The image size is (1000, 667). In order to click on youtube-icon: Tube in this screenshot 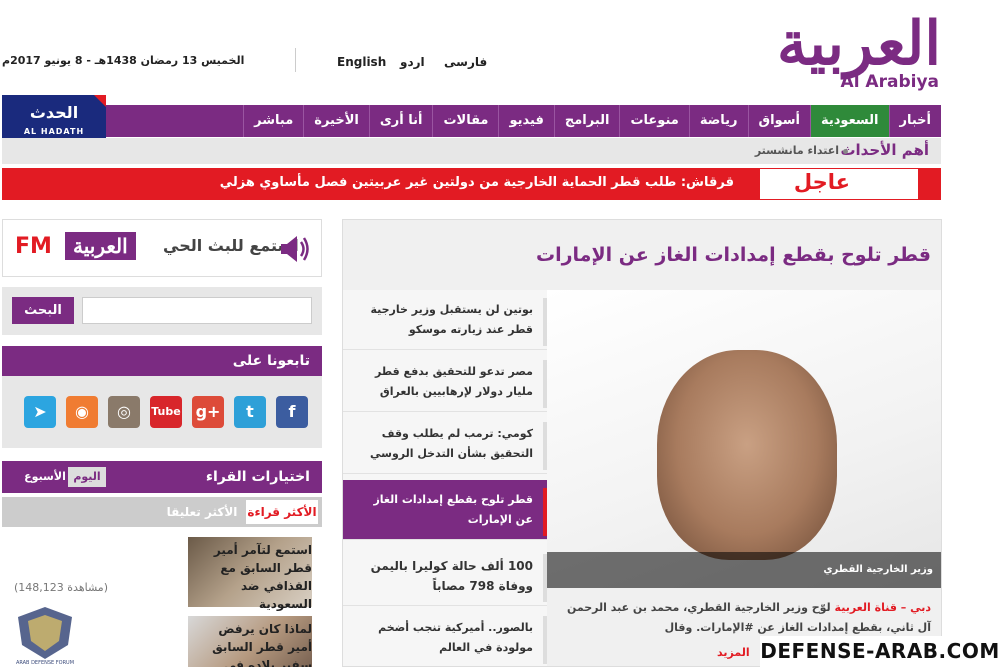, I will do `click(166, 412)`.